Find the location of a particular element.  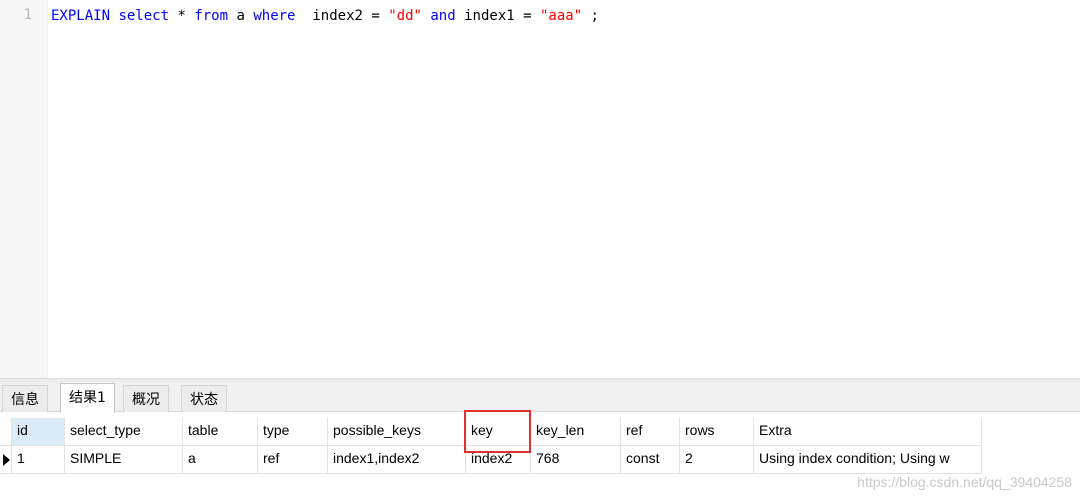

watermark: https://blog.csdn.net/qq_39404258 is located at coordinates (964, 482).